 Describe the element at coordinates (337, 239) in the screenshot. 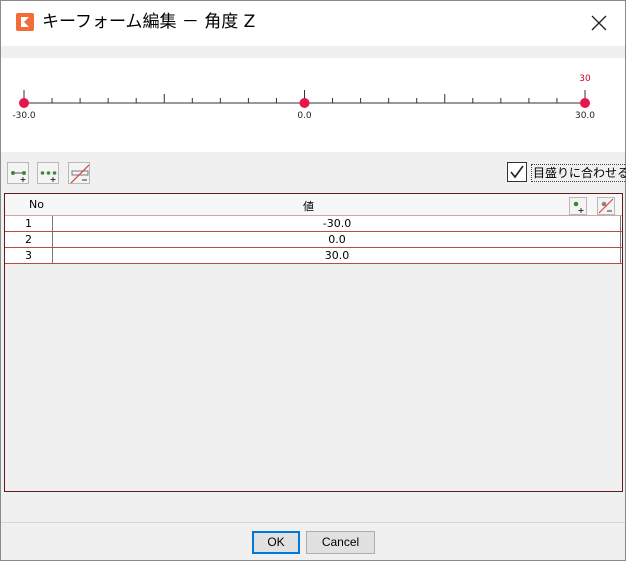

I see `row-value: 0.0` at that location.